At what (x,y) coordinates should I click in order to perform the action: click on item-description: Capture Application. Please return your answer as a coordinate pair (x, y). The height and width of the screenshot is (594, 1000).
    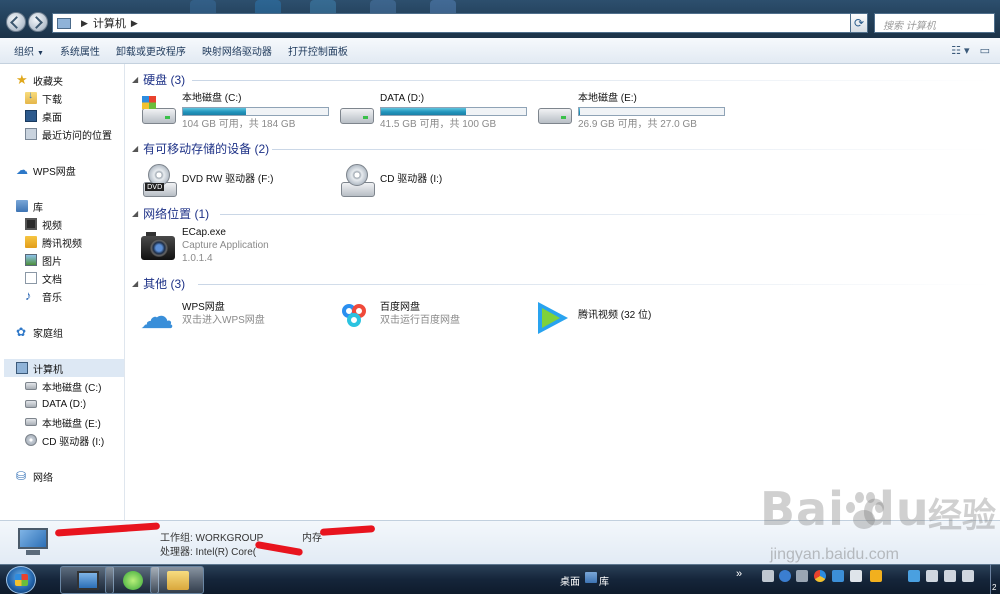
    Looking at the image, I should click on (225, 245).